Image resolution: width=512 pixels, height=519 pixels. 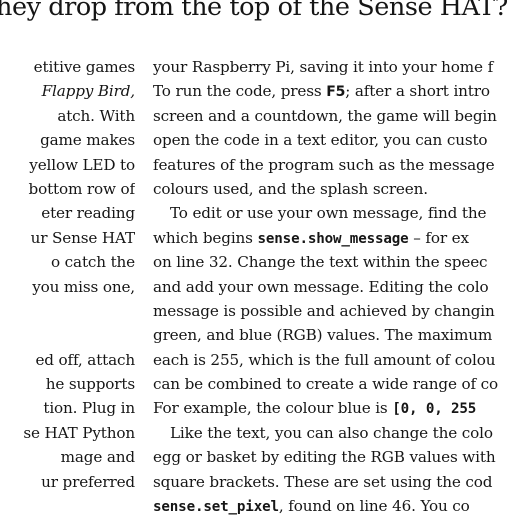 What do you see at coordinates (205, 237) in the screenshot?
I see `text-run: which begins` at bounding box center [205, 237].